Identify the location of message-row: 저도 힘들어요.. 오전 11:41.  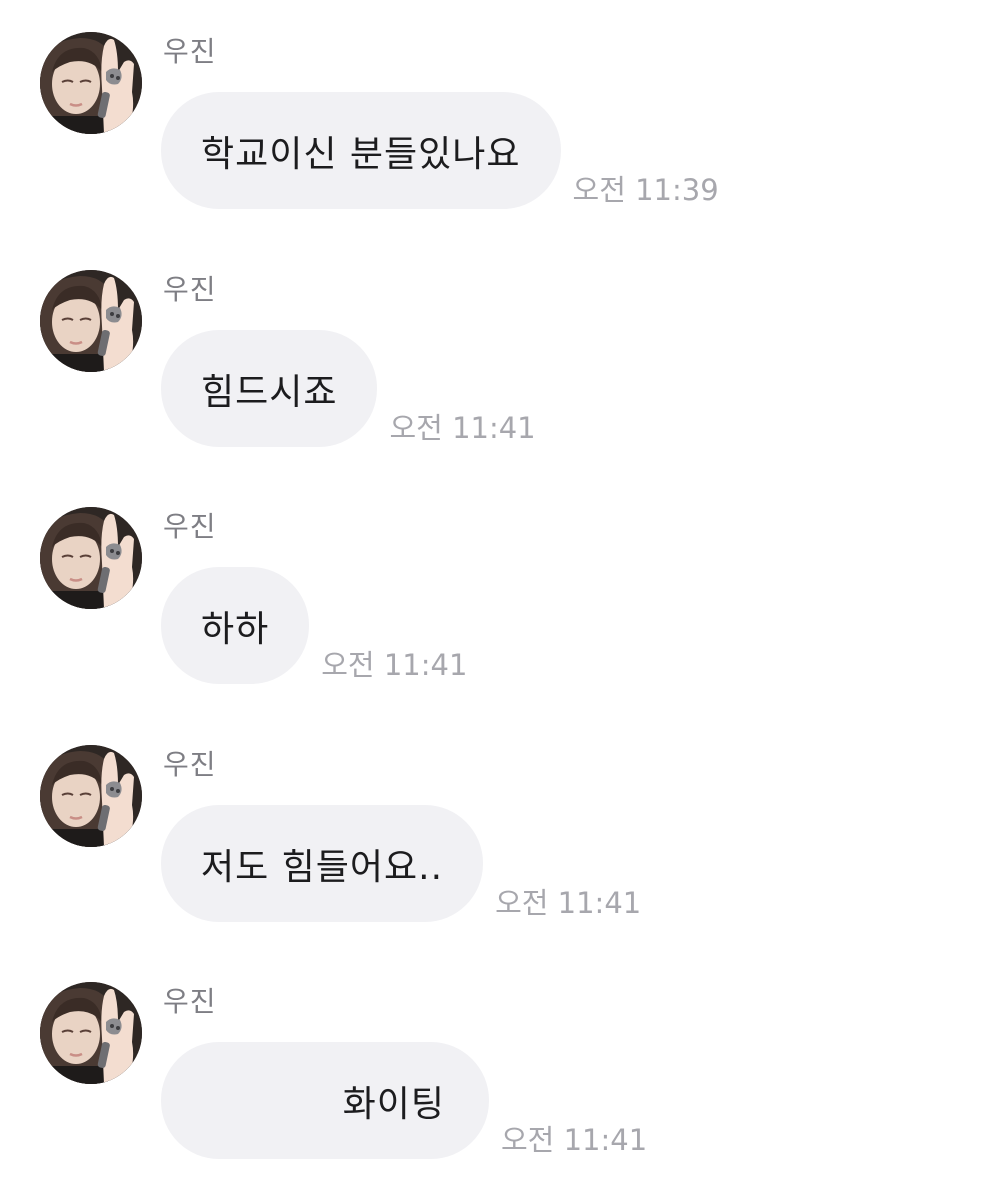
(401, 863).